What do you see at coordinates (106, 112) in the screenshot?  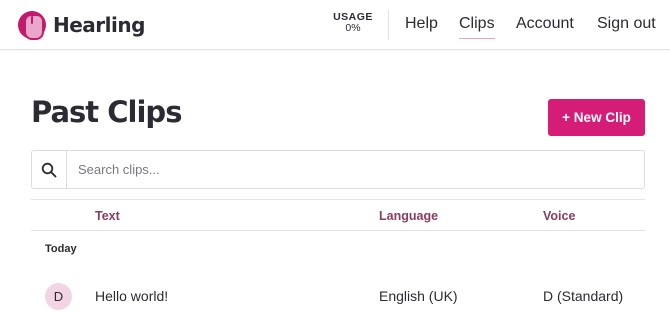 I see `page-title: Past Clips` at bounding box center [106, 112].